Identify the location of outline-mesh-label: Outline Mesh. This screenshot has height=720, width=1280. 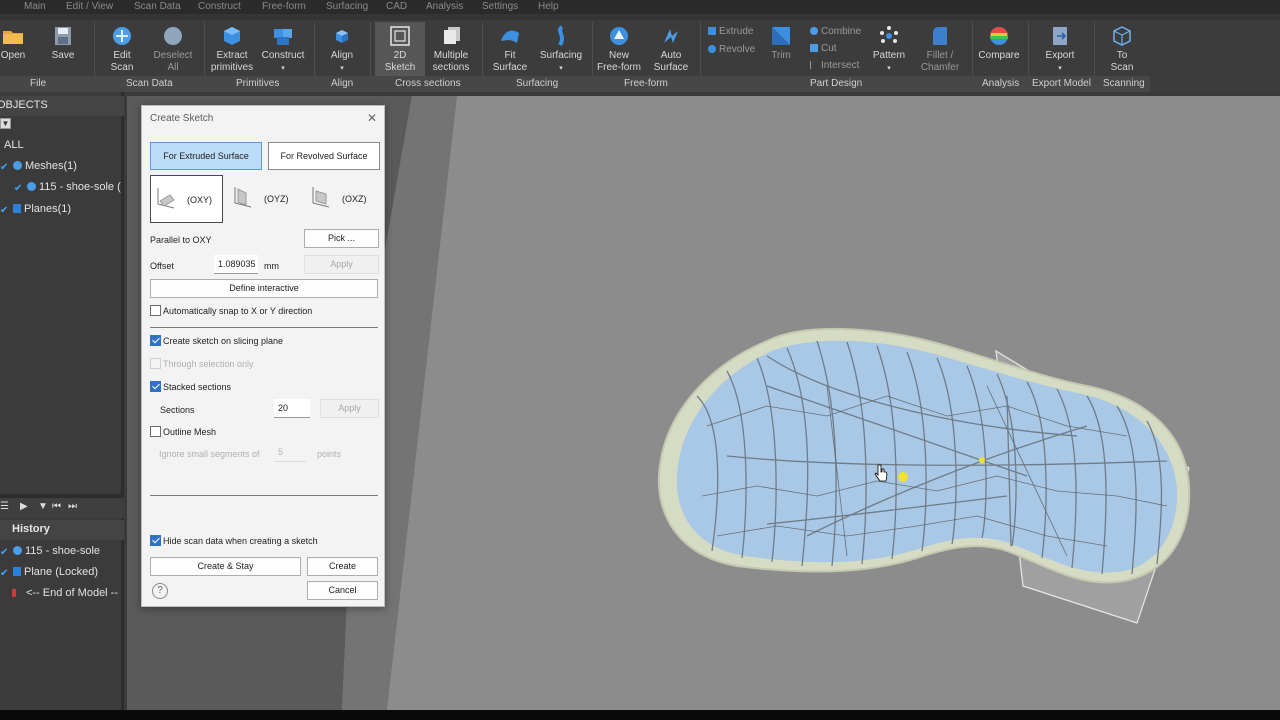
(190, 432).